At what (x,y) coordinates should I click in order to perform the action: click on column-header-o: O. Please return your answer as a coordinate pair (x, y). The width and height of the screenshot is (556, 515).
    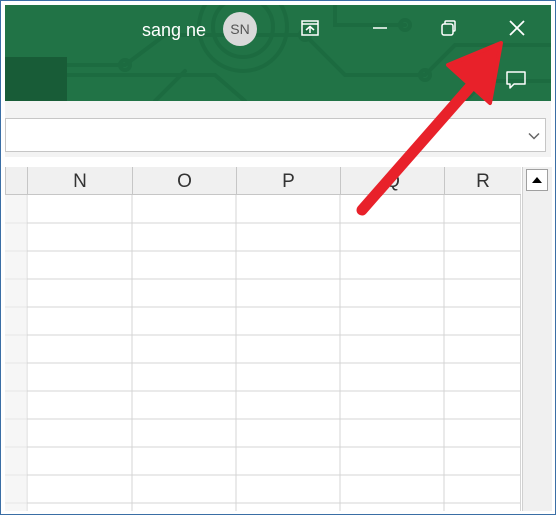
    Looking at the image, I should click on (184, 180).